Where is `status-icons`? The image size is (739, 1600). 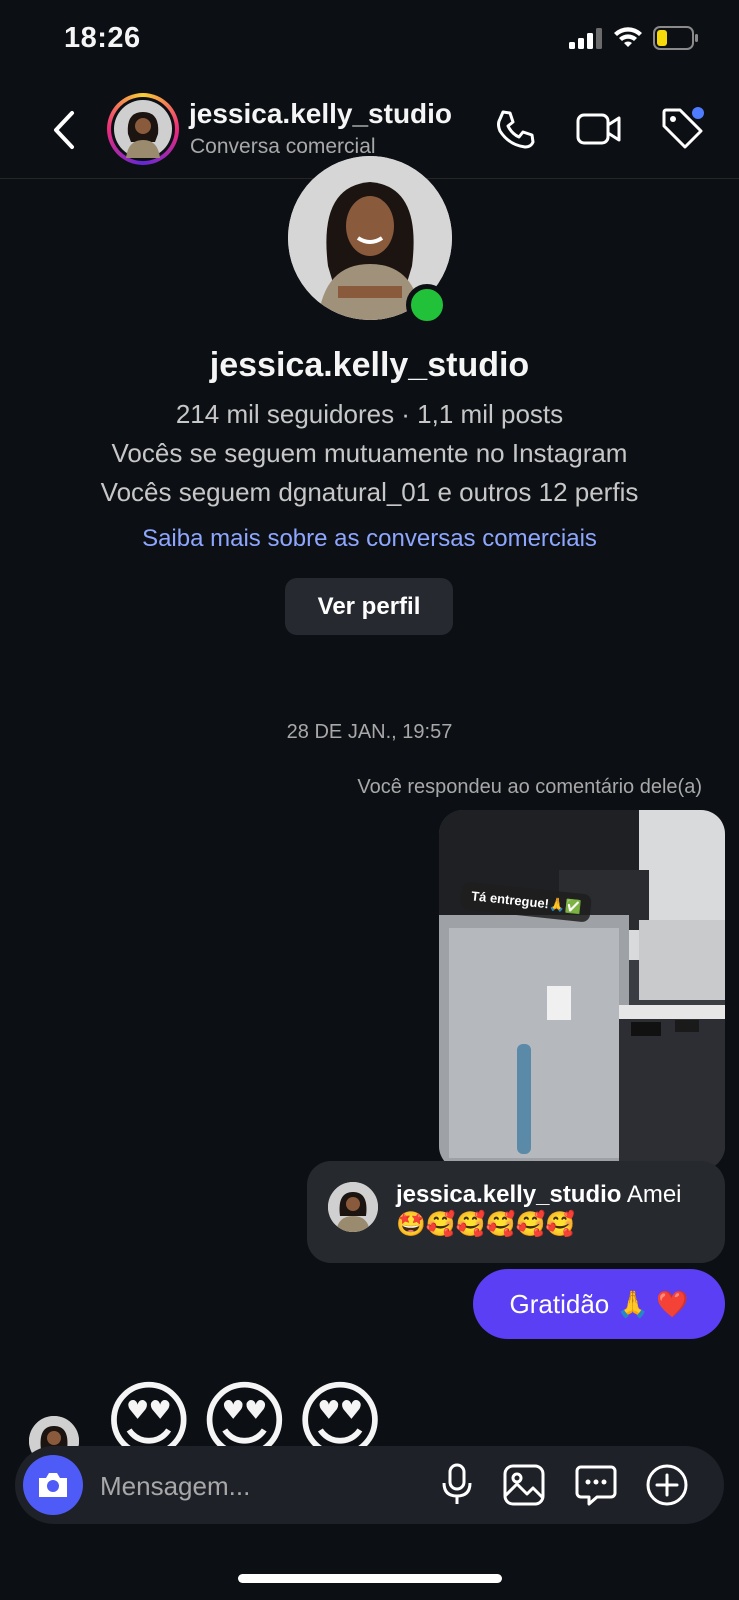 status-icons is located at coordinates (634, 38).